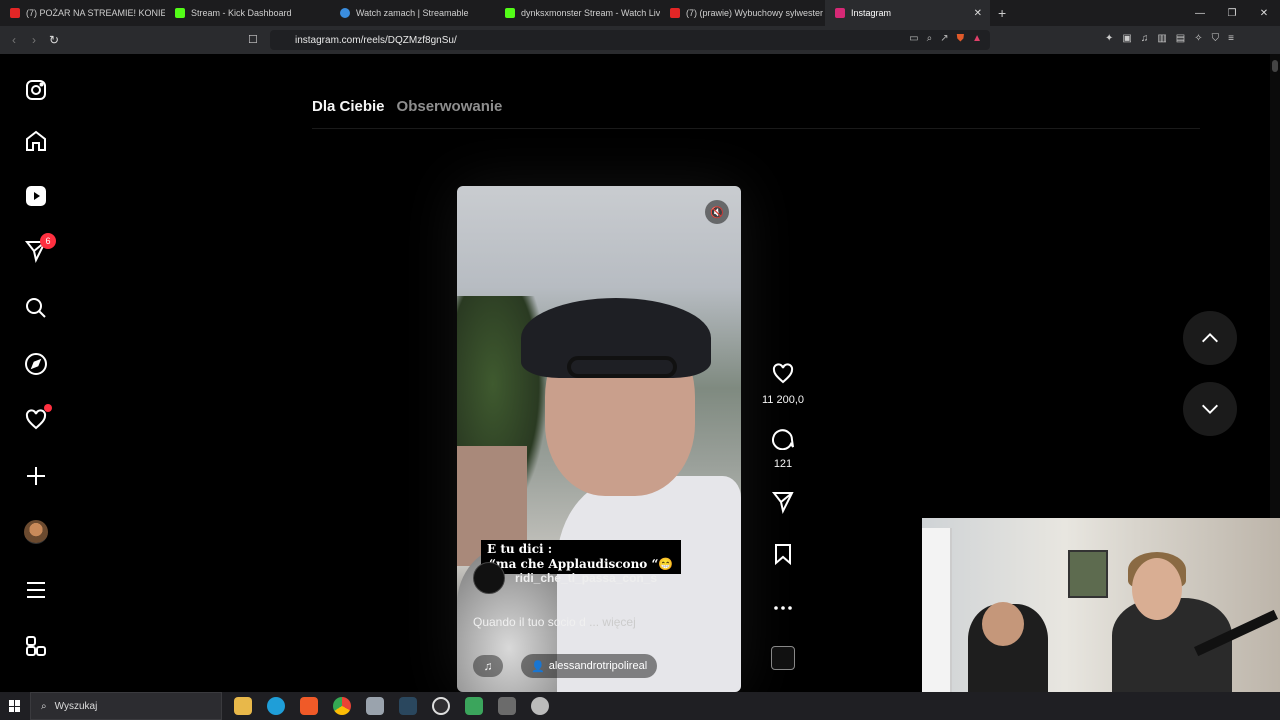 This screenshot has width=1280, height=720. What do you see at coordinates (1002, 13) in the screenshot?
I see `new-tab-button: +` at bounding box center [1002, 13].